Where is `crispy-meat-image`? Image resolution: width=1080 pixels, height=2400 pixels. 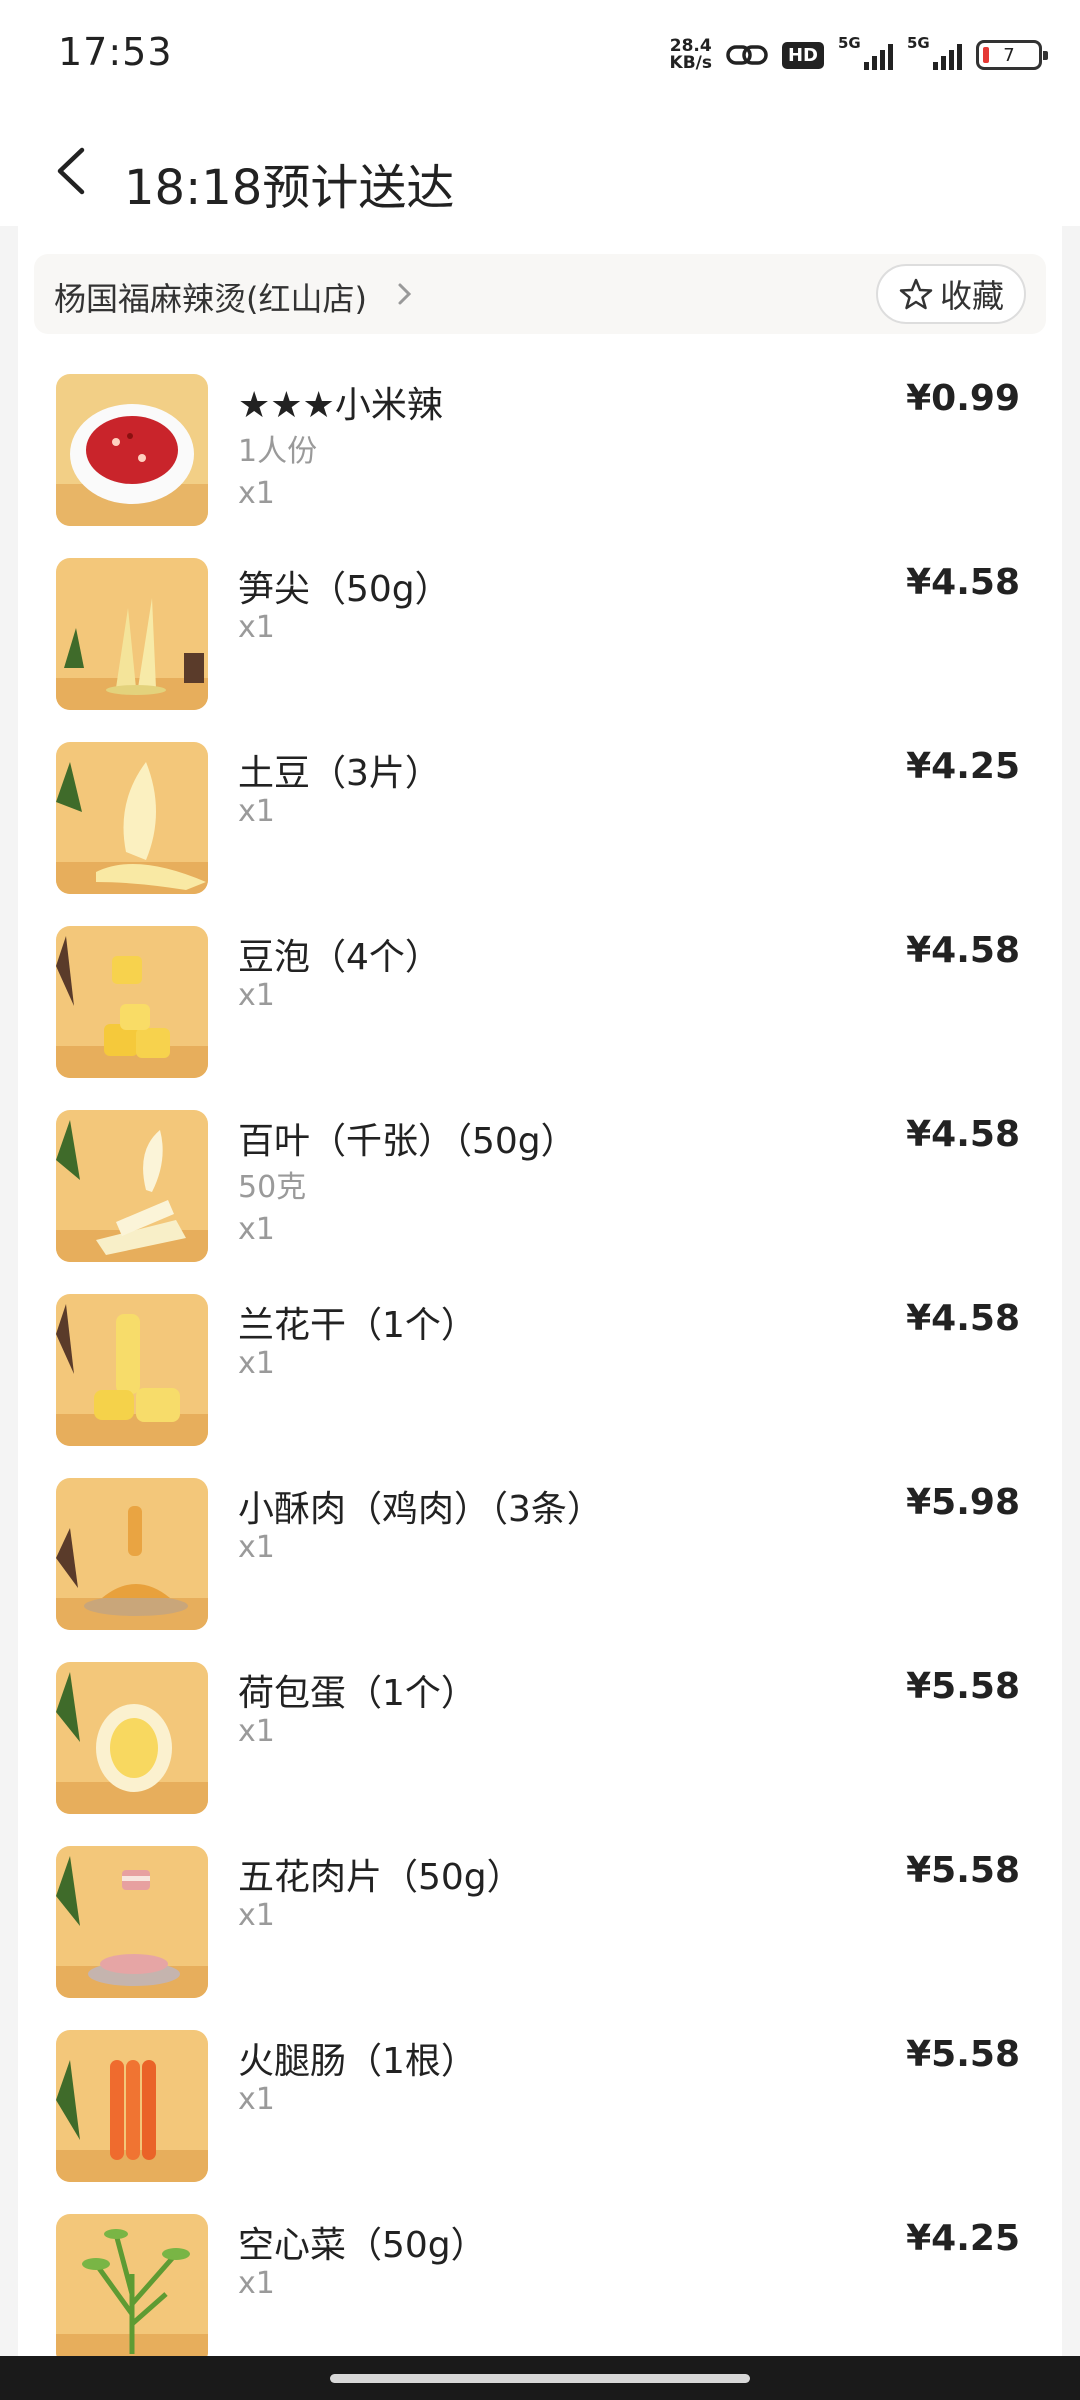
crispy-meat-image is located at coordinates (132, 1554).